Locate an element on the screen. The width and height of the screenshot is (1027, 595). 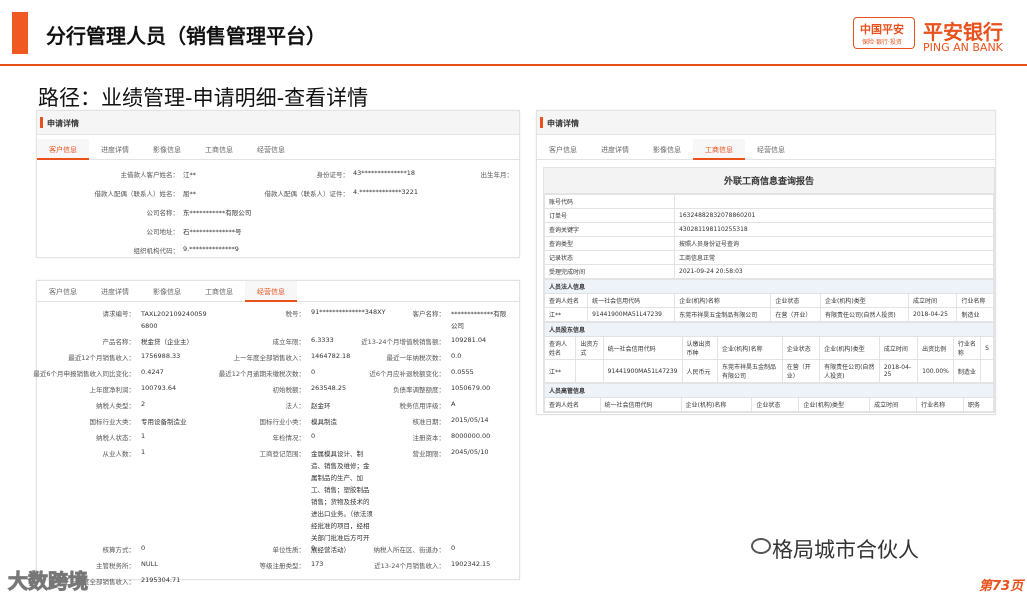
field-label: 请求编号： is located at coordinates (119, 314).